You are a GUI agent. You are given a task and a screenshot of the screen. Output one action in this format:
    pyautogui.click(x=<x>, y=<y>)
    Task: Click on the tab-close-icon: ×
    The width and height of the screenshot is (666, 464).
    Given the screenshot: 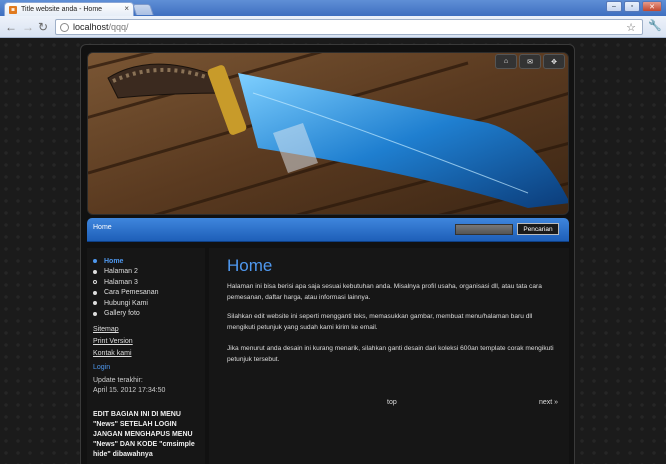 What is the action you would take?
    pyautogui.click(x=126, y=8)
    